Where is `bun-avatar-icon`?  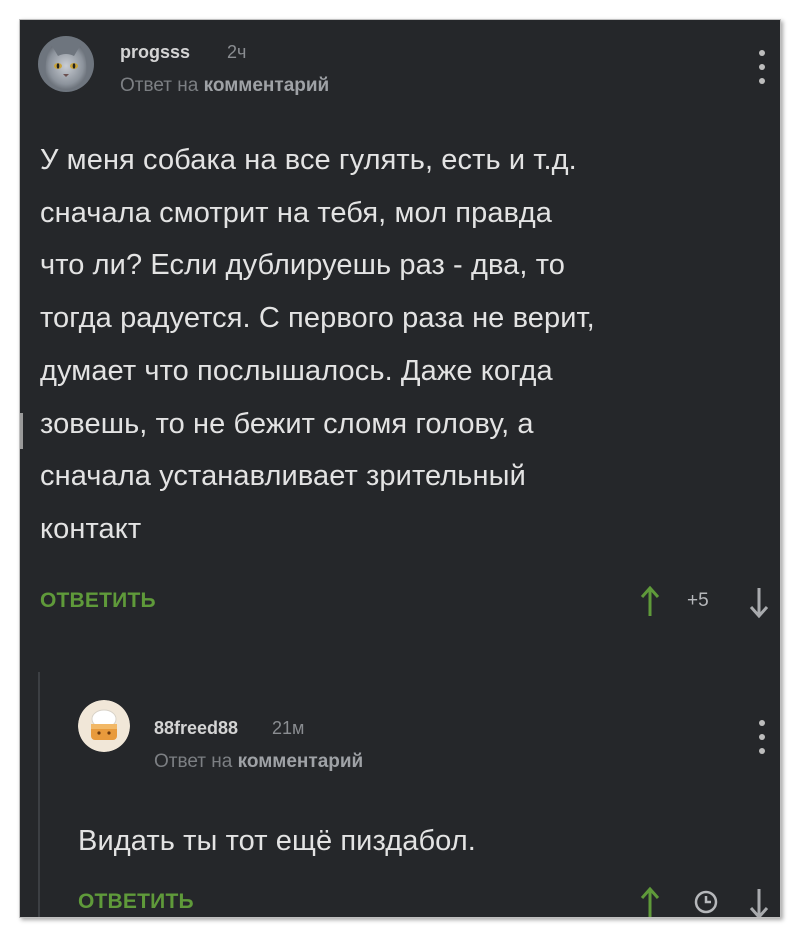 bun-avatar-icon is located at coordinates (104, 726).